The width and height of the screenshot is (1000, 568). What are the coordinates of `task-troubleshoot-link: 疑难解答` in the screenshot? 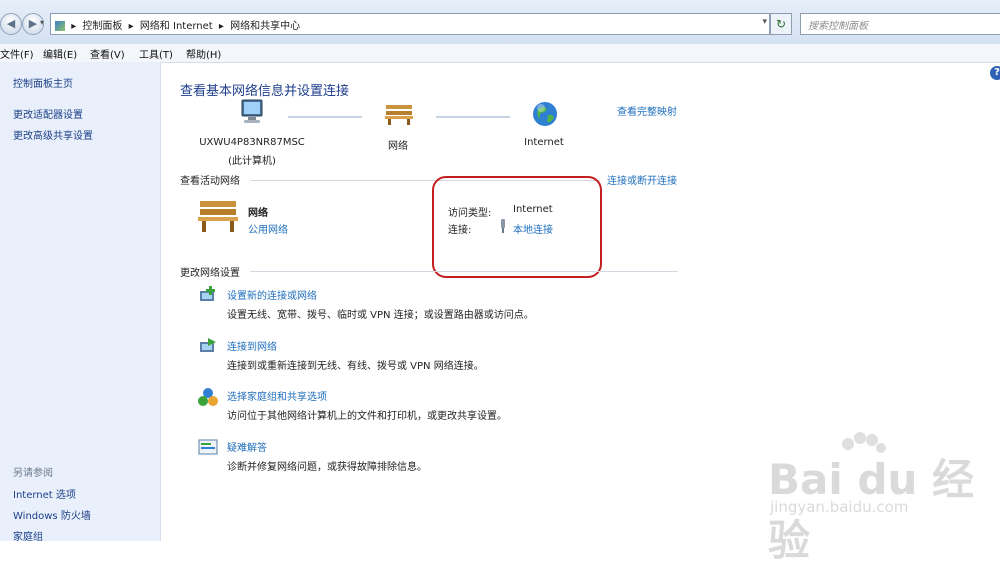 It's located at (247, 446).